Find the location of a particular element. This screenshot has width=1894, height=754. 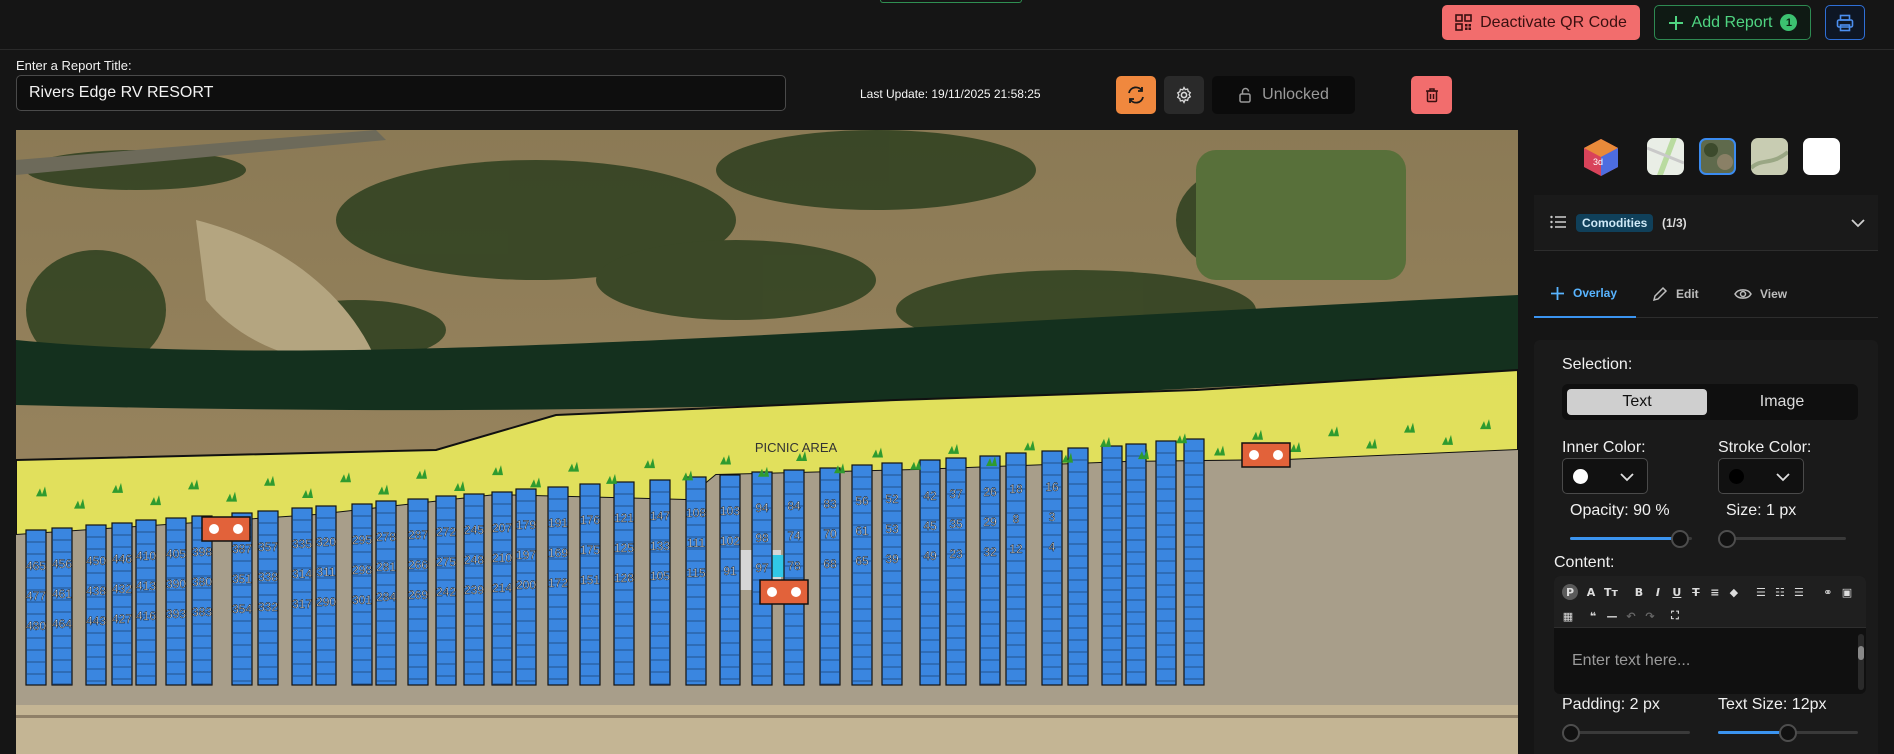

site-number-label: 83 is located at coordinates (830, 504).